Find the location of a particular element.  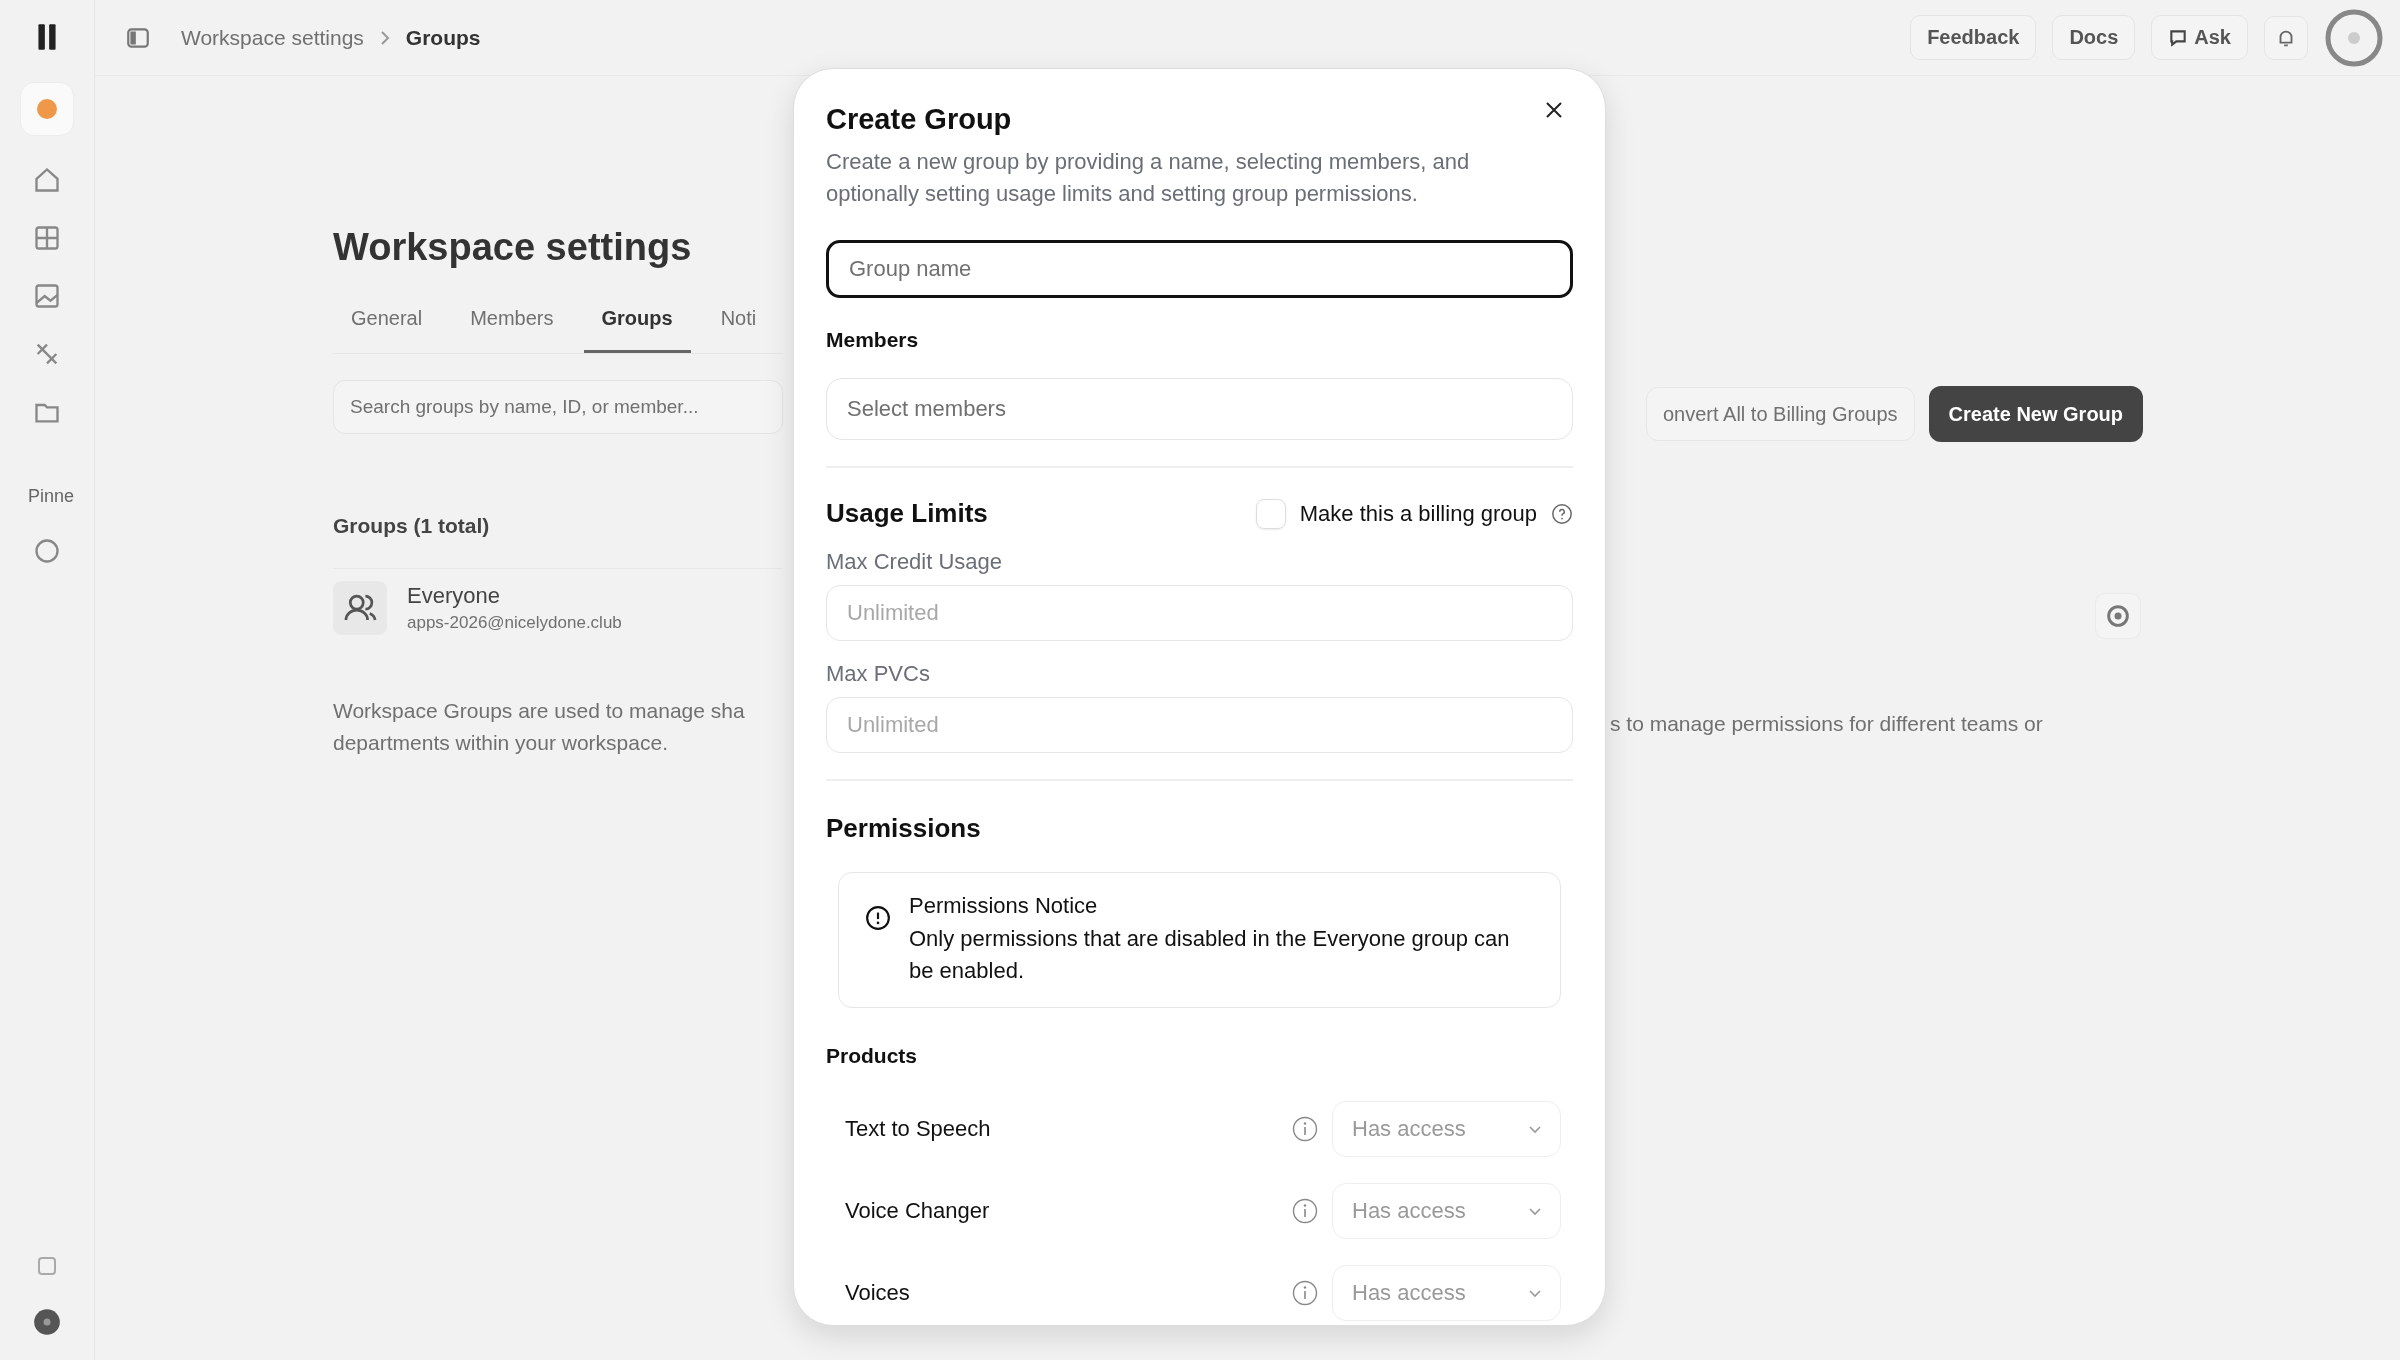

description-line: s to manage permissions for different teams or is located at coordinates (1826, 724).